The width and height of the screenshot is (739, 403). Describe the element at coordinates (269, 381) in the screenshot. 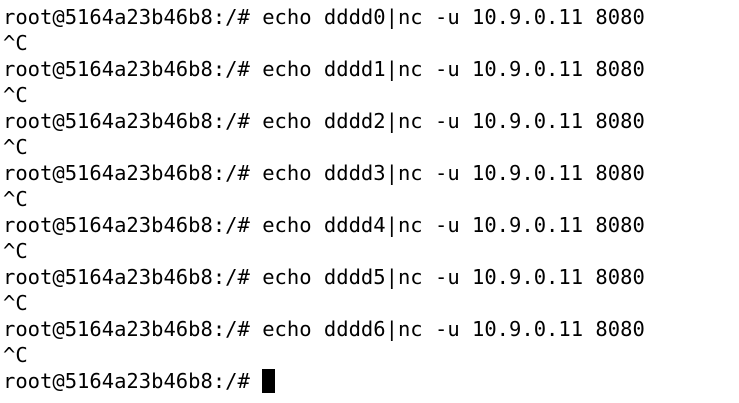

I see `text-cursor` at that location.